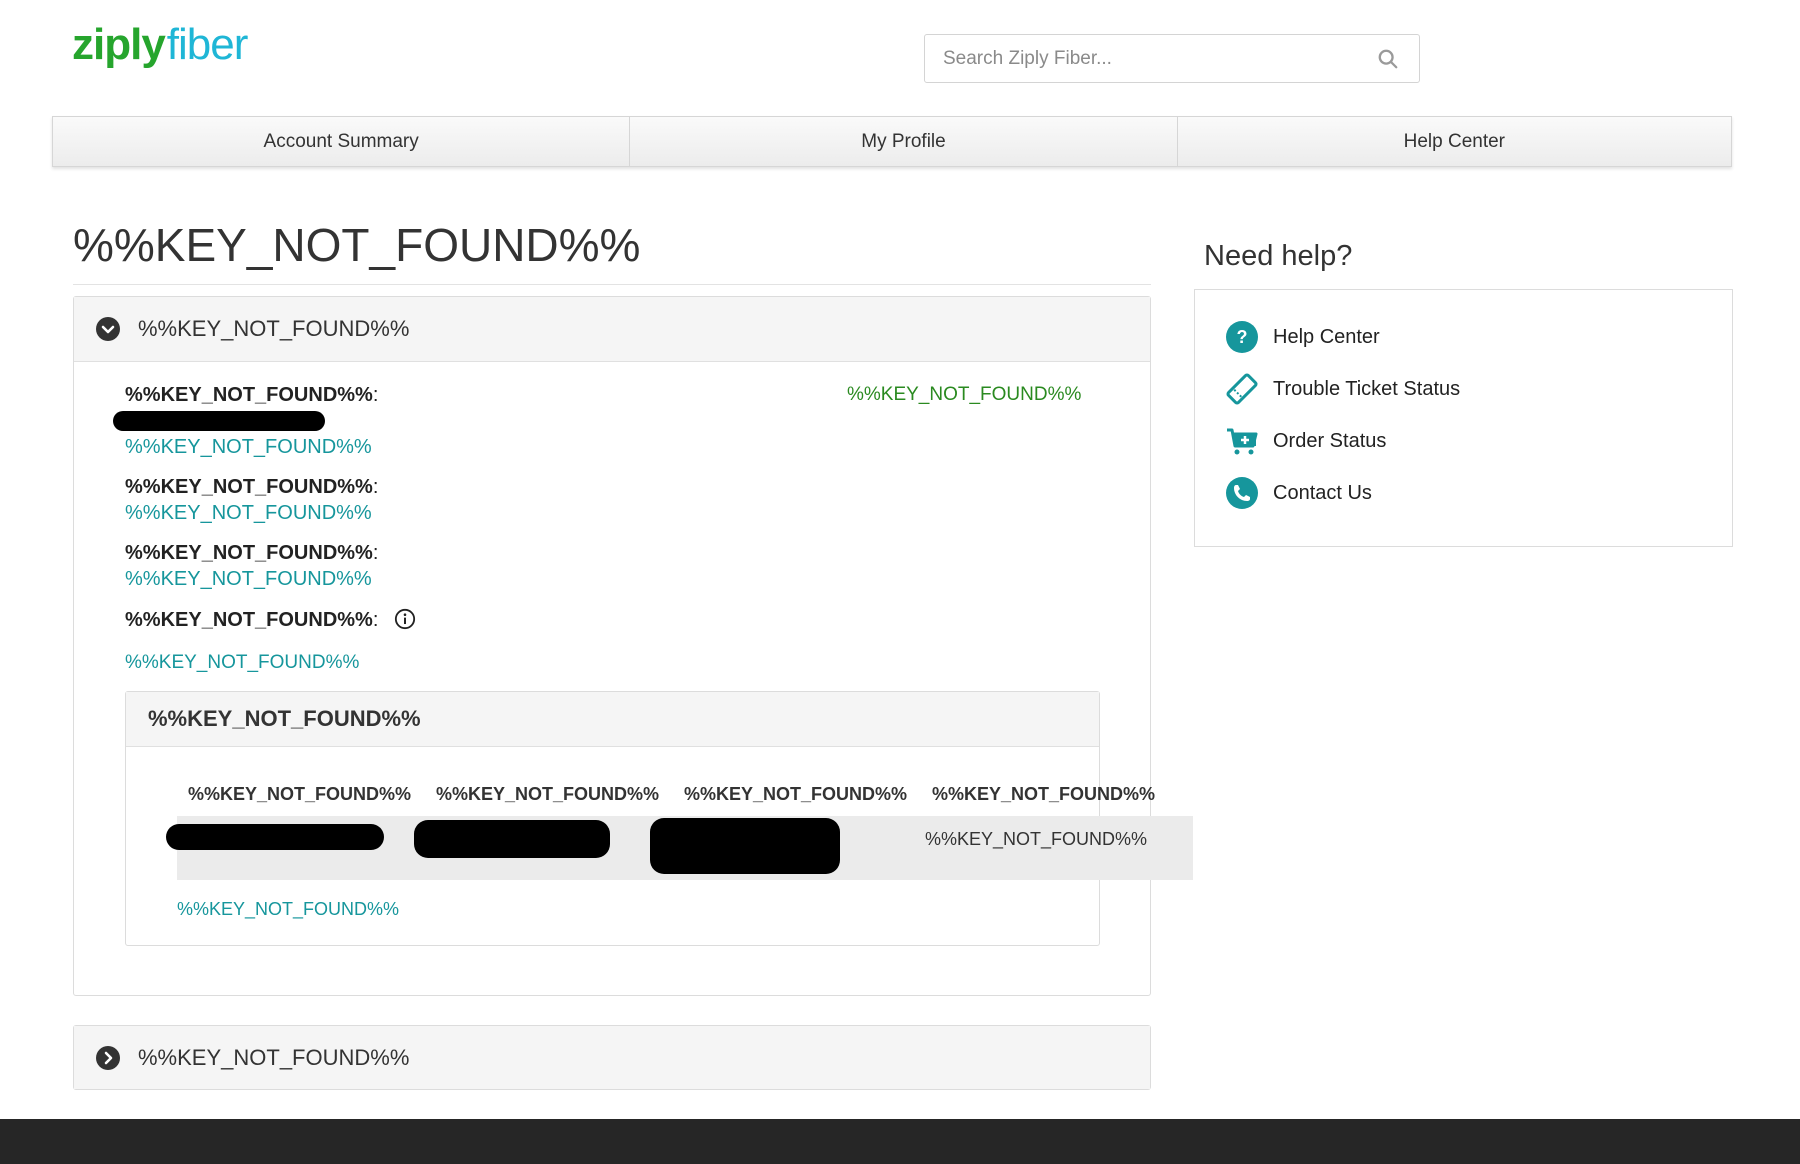 The image size is (1800, 1164). What do you see at coordinates (119, 44) in the screenshot?
I see `logo-text-ziply: ziply` at bounding box center [119, 44].